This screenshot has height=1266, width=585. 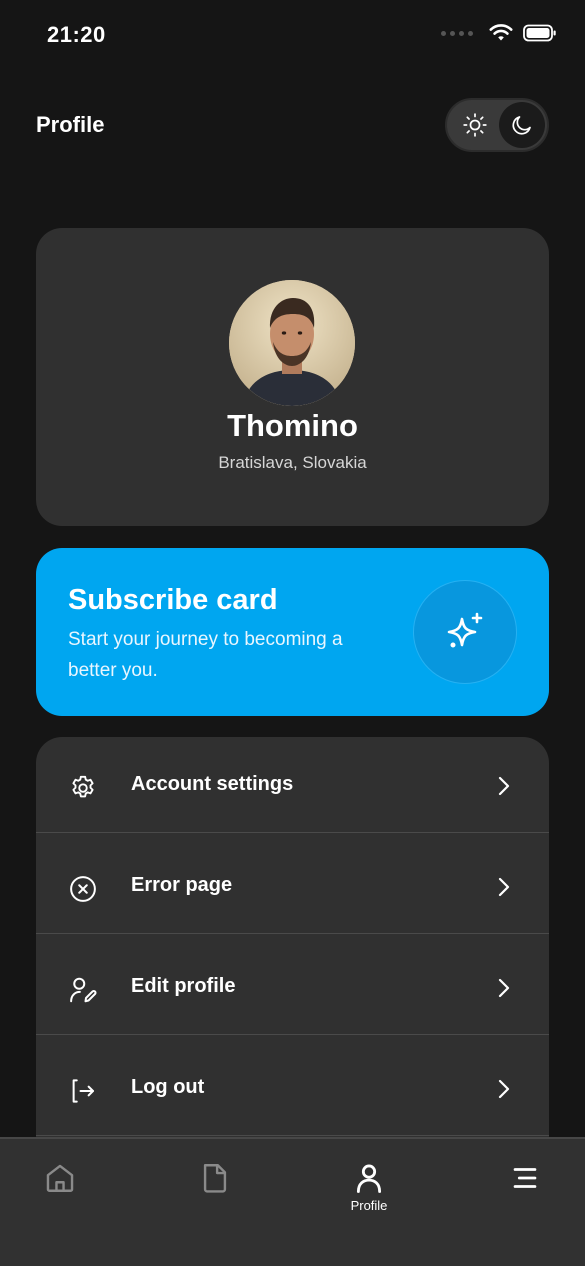 I want to click on menu-item-account-settings: Account settings, so click(x=292, y=787).